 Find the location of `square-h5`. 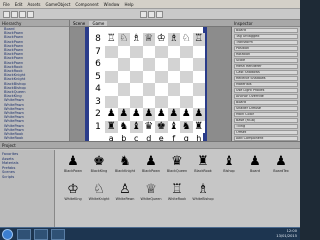

square-h5 is located at coordinates (198, 76).